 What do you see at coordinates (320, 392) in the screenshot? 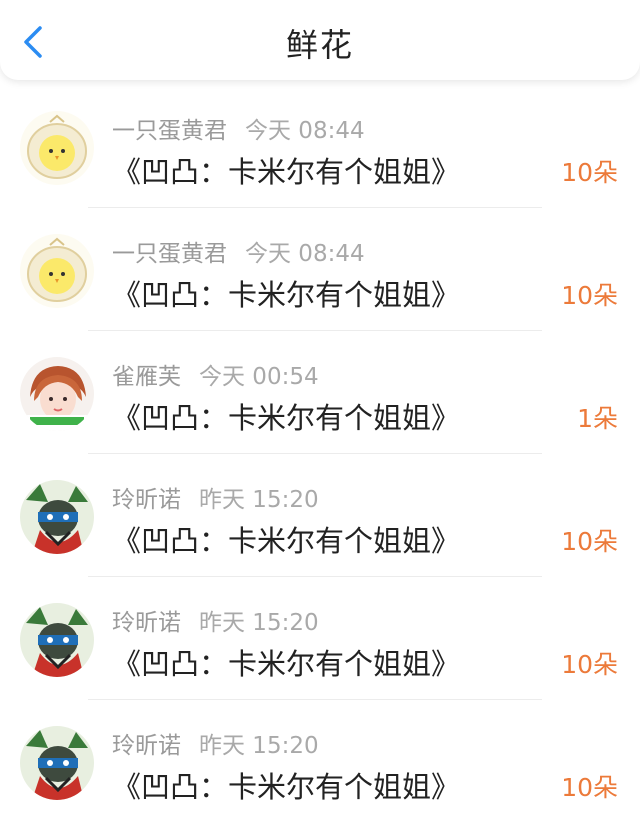
I see `list-item: 雀雁芙 今天 00:54 《凹凸：卡米尔有个姐姐》 1朵` at bounding box center [320, 392].